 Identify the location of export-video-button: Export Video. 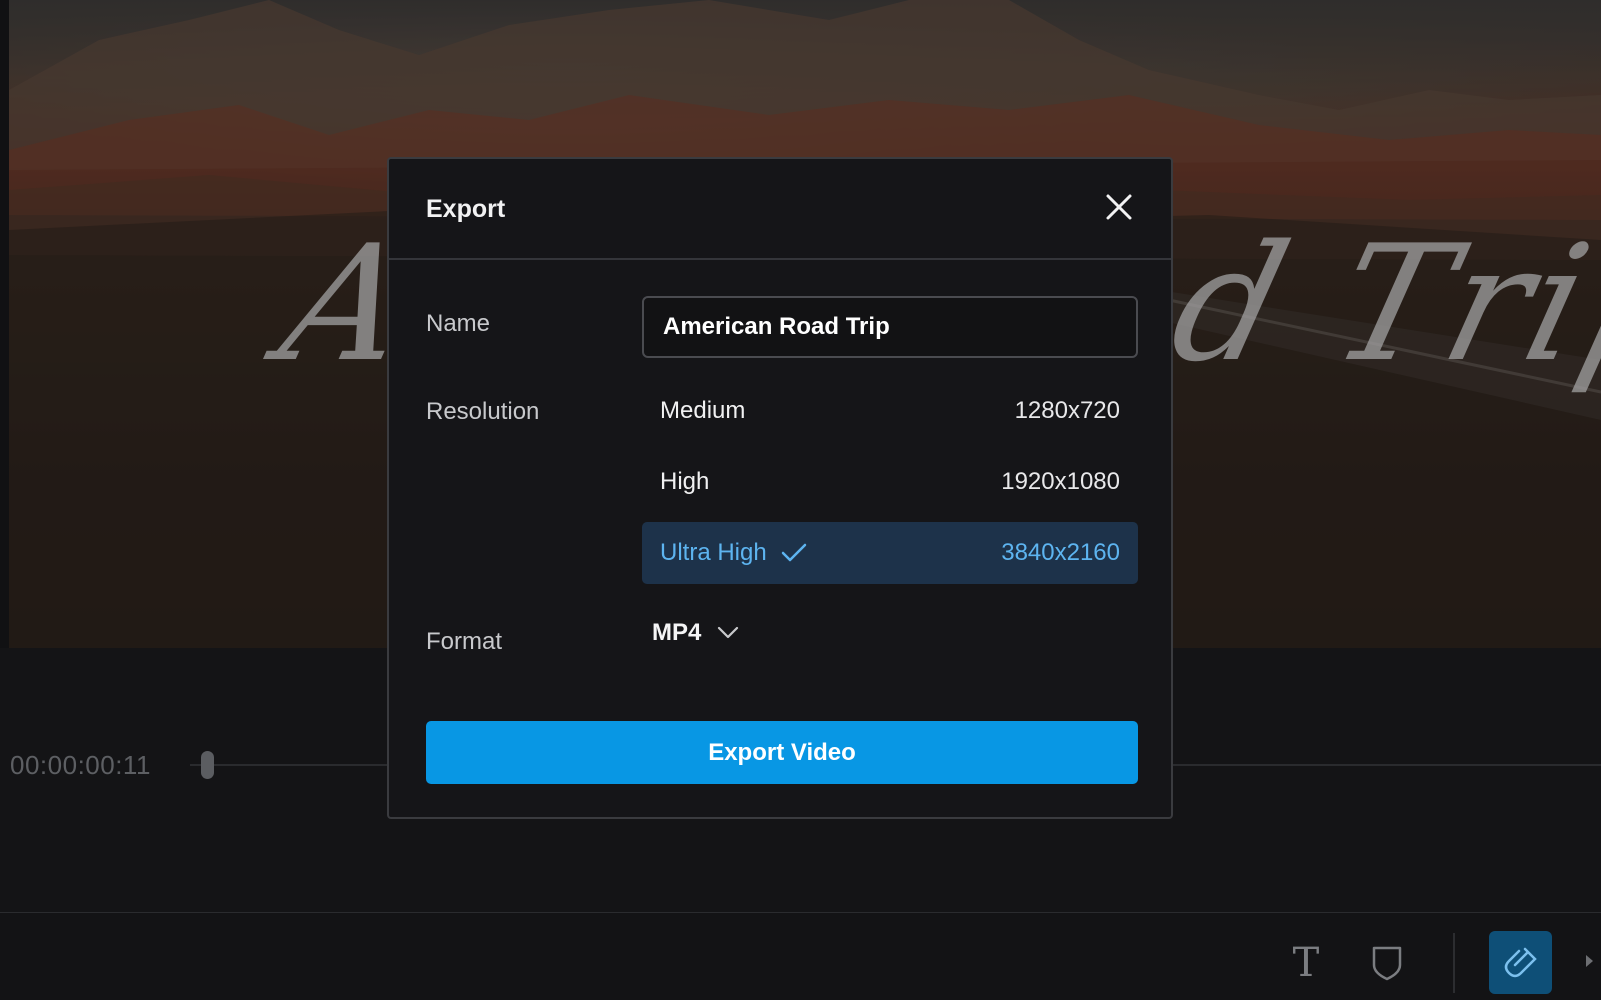
(782, 752).